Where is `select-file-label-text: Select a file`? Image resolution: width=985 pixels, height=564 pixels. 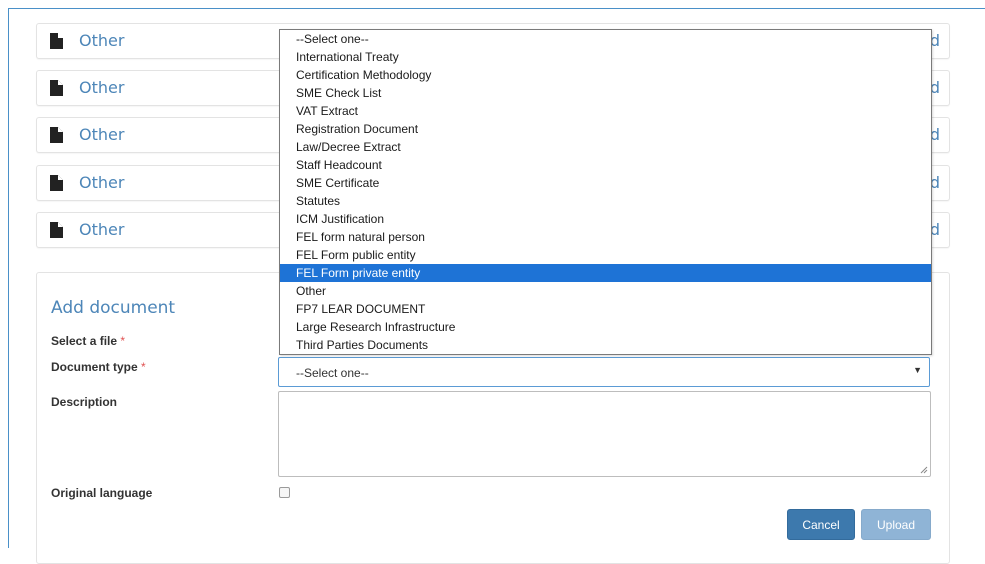 select-file-label-text: Select a file is located at coordinates (84, 341).